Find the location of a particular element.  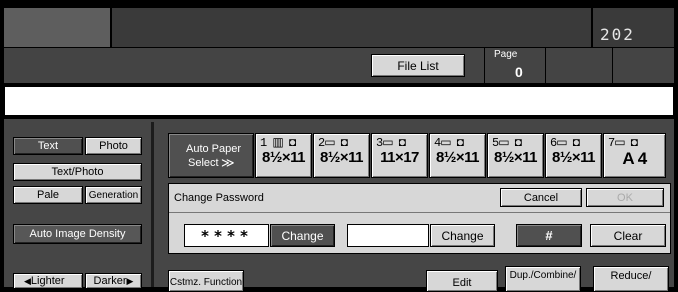

new-password-field is located at coordinates (388, 235).